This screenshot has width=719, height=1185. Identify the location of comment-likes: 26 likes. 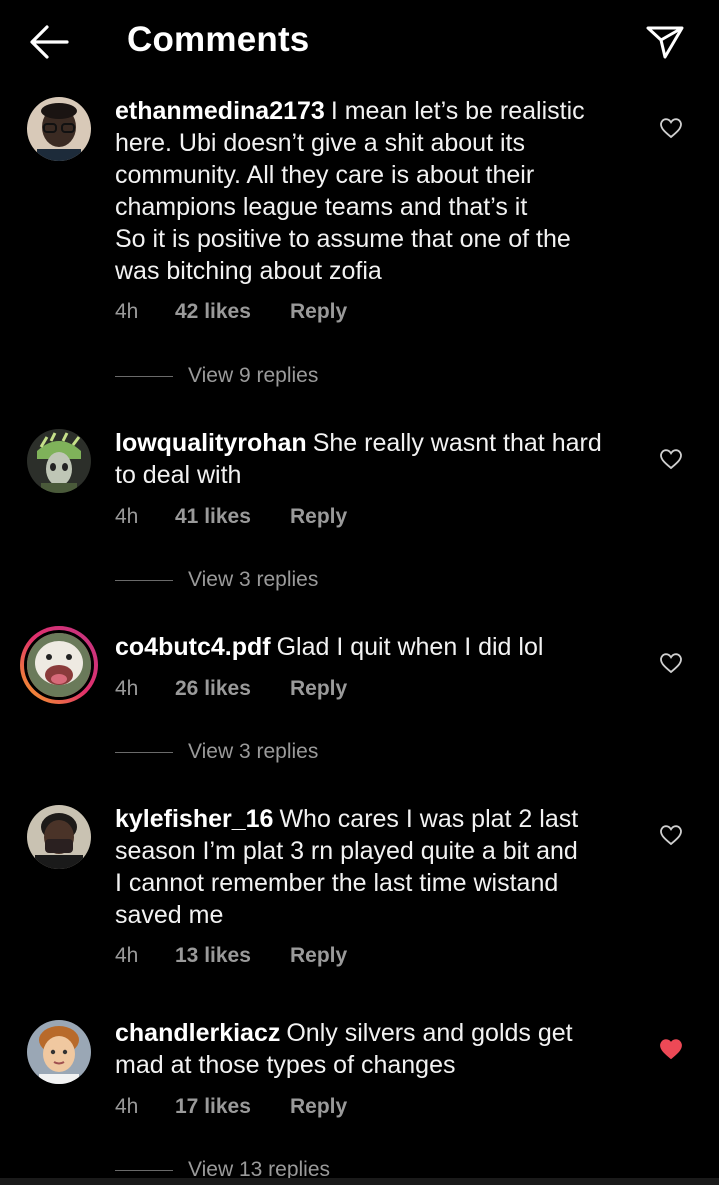
(232, 689).